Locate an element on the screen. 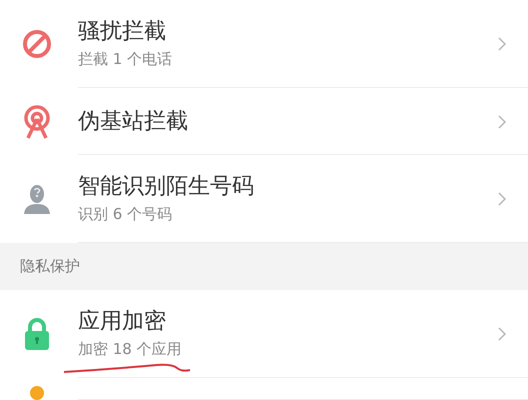 Image resolution: width=528 pixels, height=400 pixels. row-icon is located at coordinates (37, 393).